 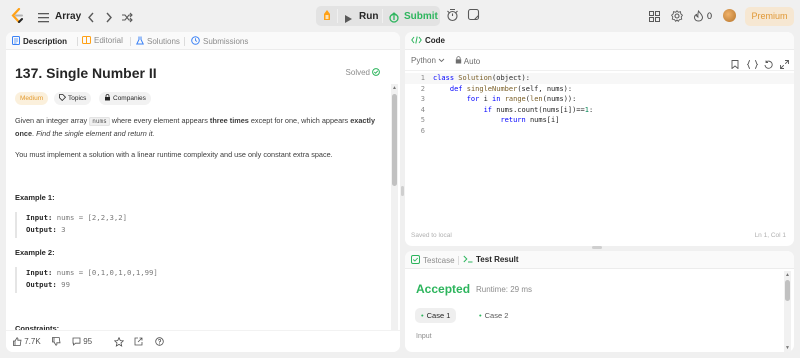 What do you see at coordinates (16, 40) in the screenshot?
I see `description-icon` at bounding box center [16, 40].